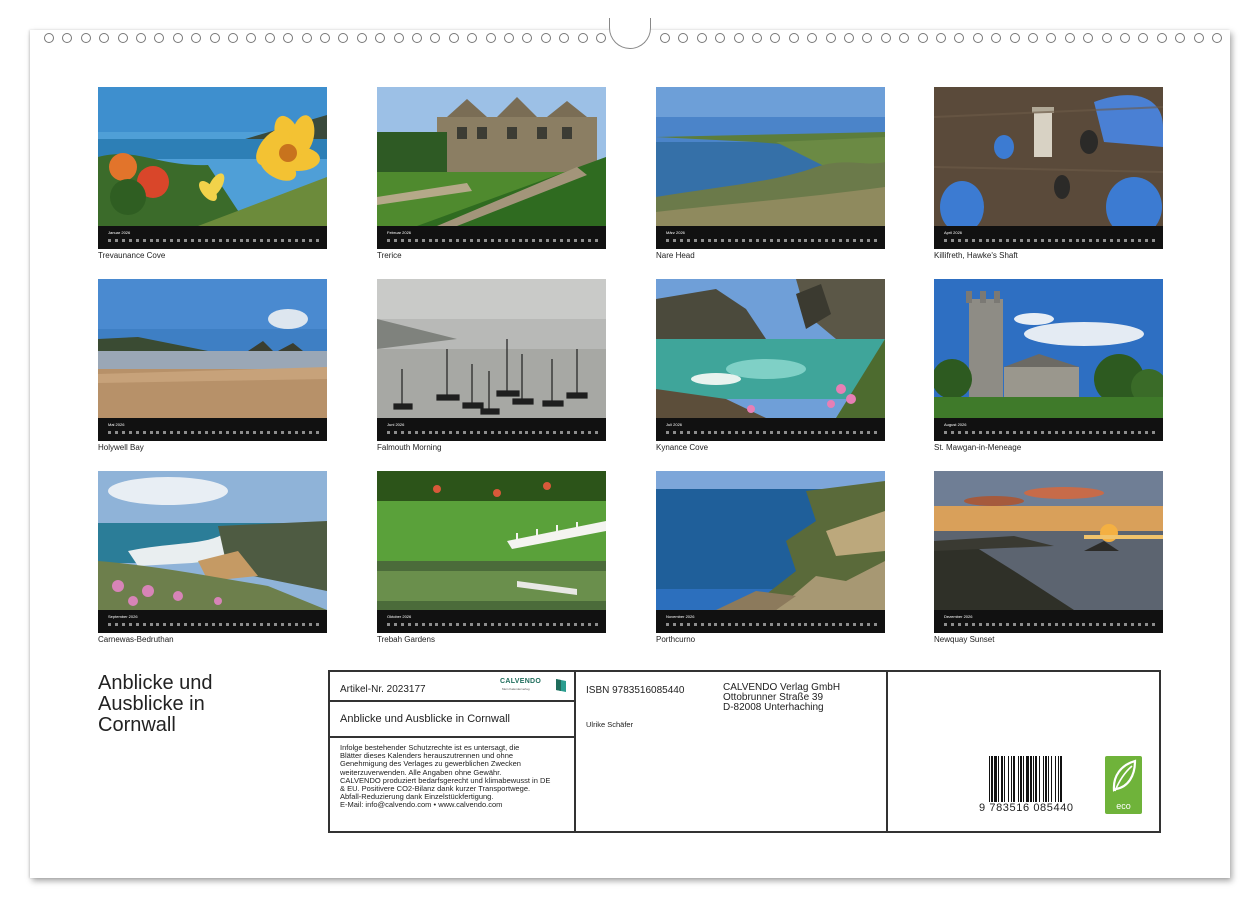  Describe the element at coordinates (680, 616) in the screenshot. I see `month-label: November 2026` at that location.